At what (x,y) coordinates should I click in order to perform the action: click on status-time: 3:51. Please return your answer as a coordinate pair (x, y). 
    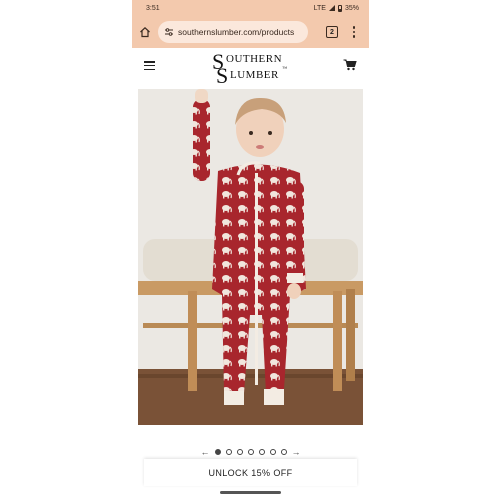
    Looking at the image, I should click on (153, 8).